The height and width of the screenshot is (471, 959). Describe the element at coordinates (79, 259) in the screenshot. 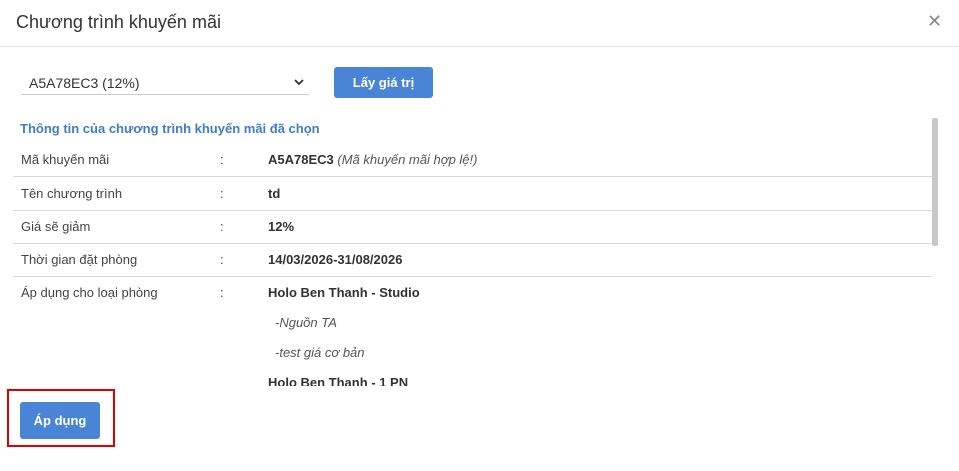

I see `detail-label: Thời gian đặt phòng` at that location.